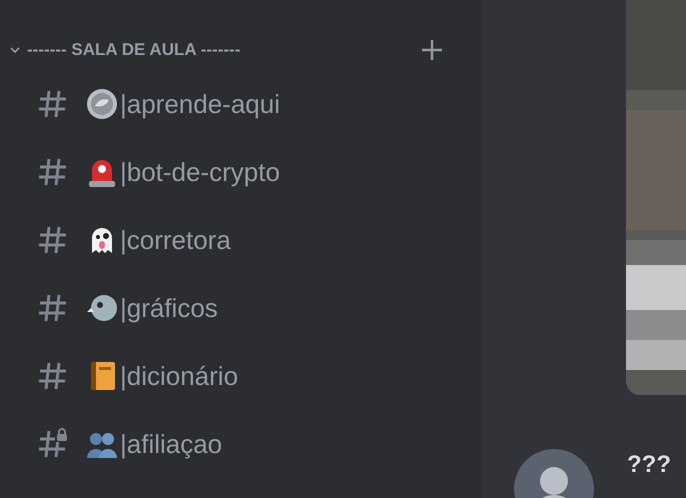 The width and height of the screenshot is (686, 498). What do you see at coordinates (171, 444) in the screenshot?
I see `channel-name: |afiliaçao` at bounding box center [171, 444].